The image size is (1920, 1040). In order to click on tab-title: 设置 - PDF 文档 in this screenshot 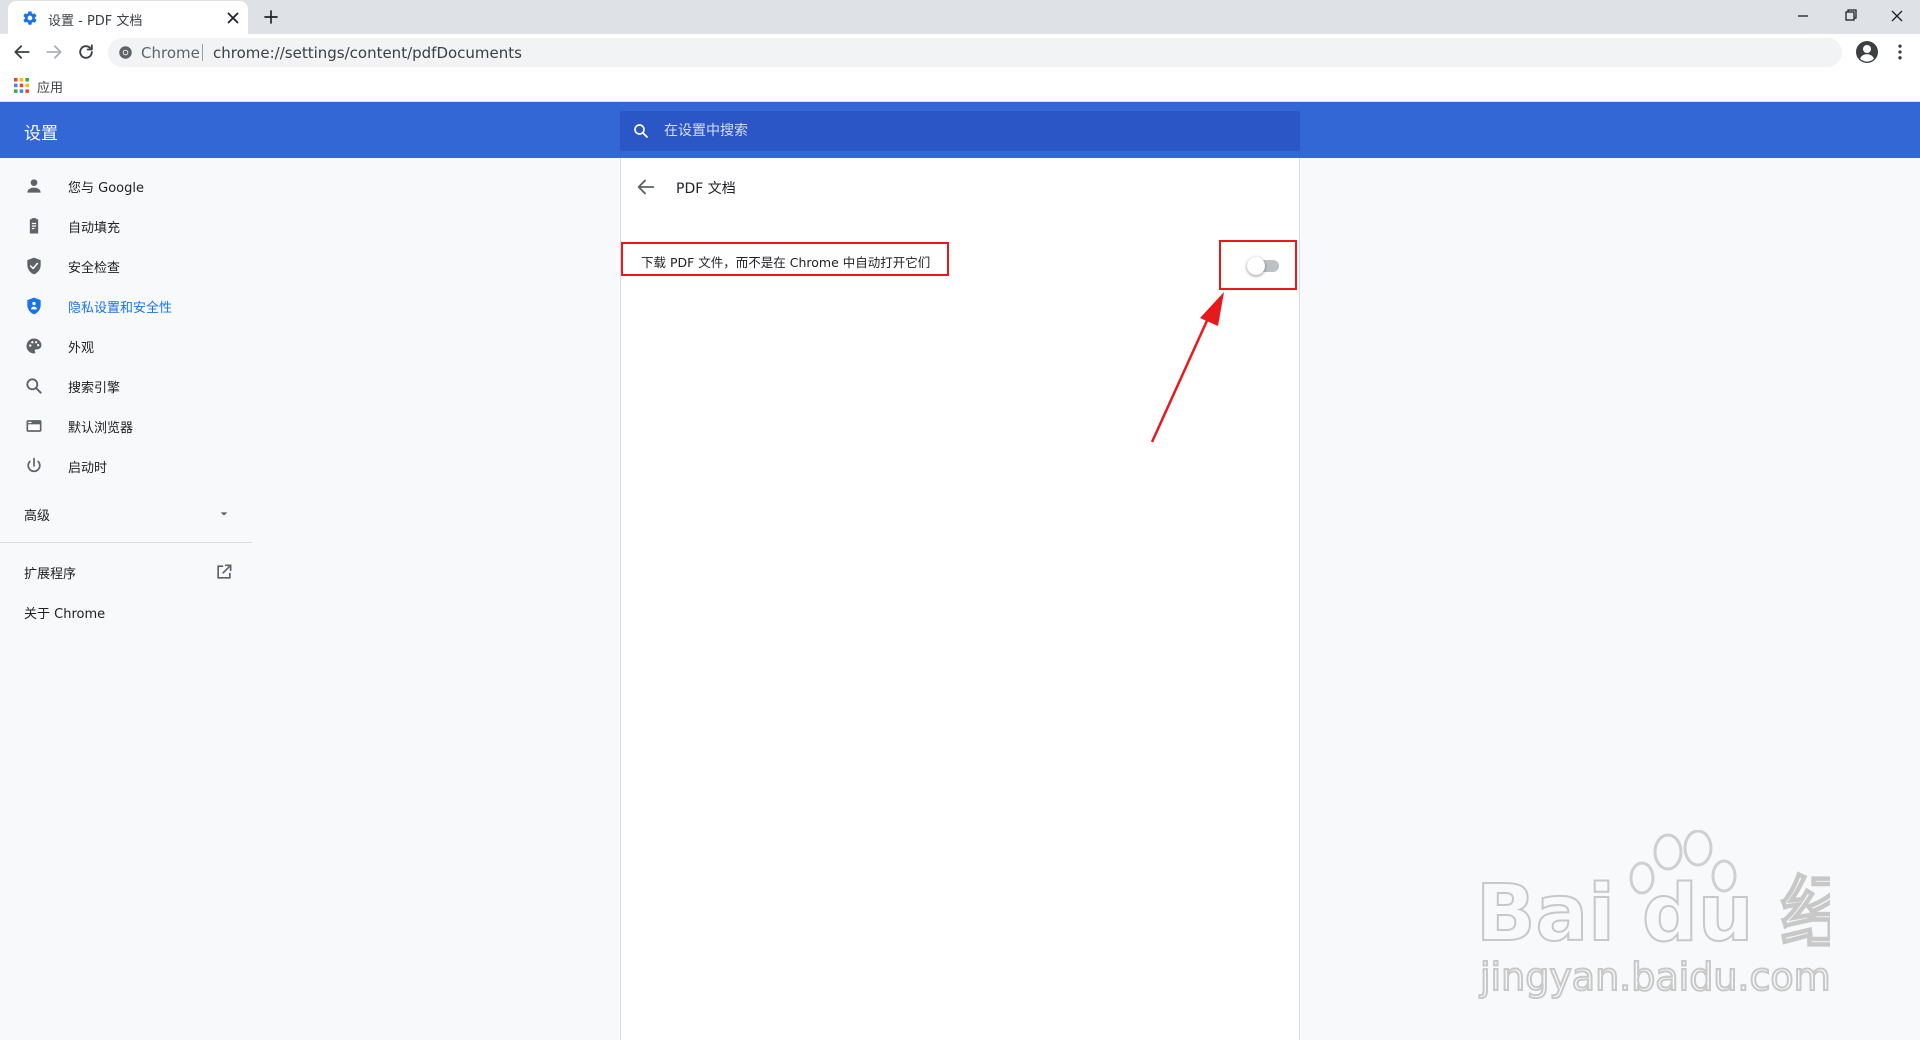, I will do `click(95, 21)`.